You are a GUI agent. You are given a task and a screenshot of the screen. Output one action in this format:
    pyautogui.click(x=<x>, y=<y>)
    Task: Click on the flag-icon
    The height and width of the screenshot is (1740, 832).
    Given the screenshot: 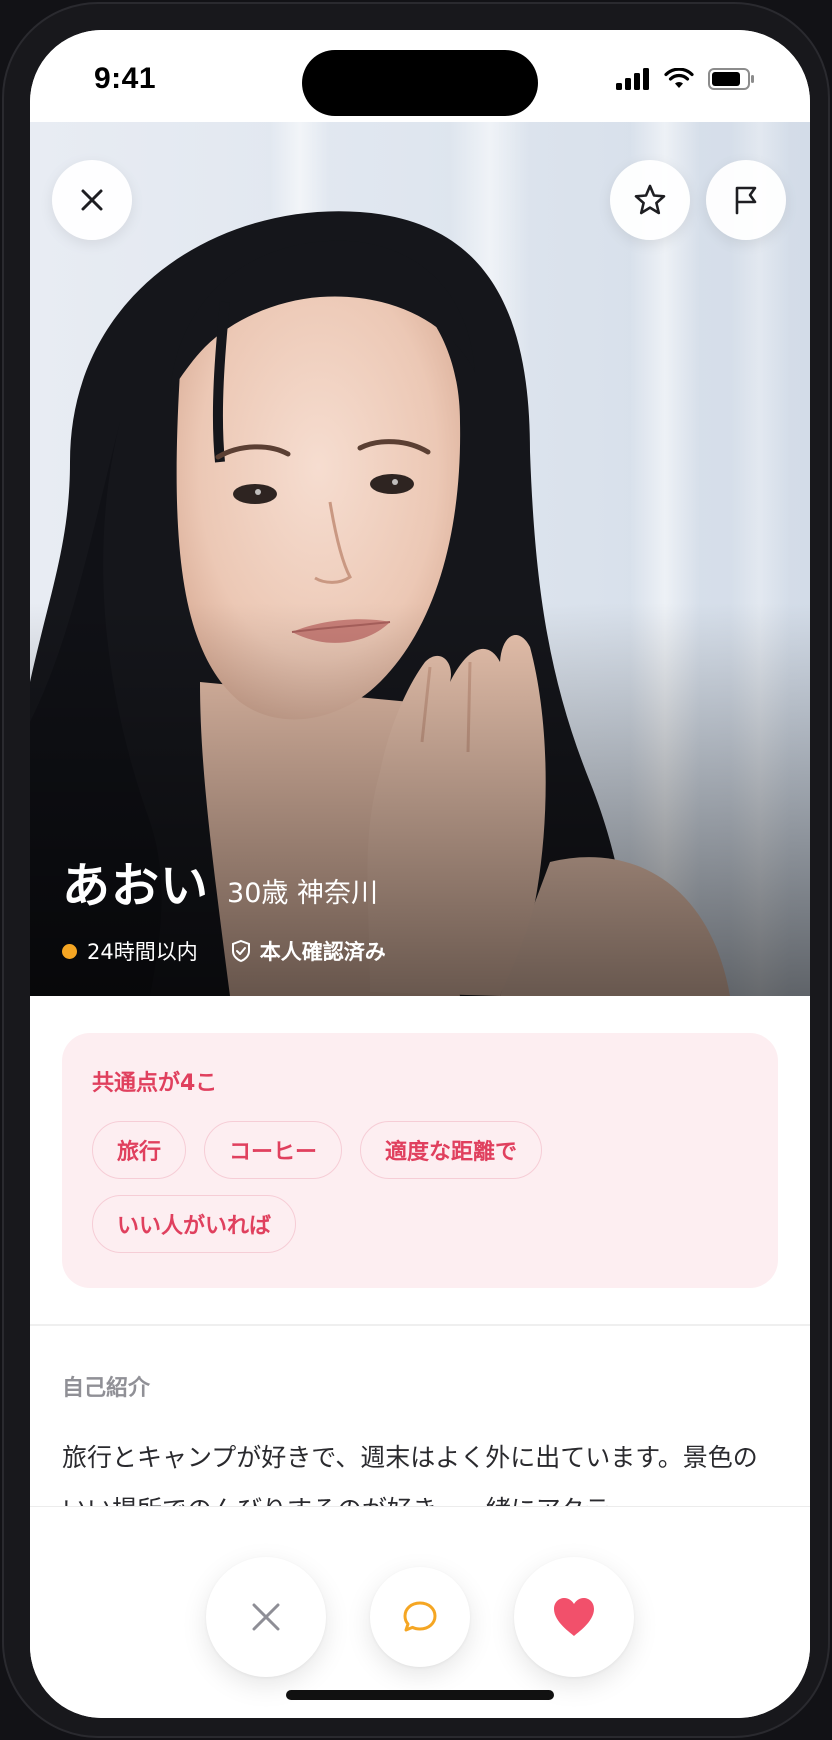 What is the action you would take?
    pyautogui.click(x=746, y=200)
    